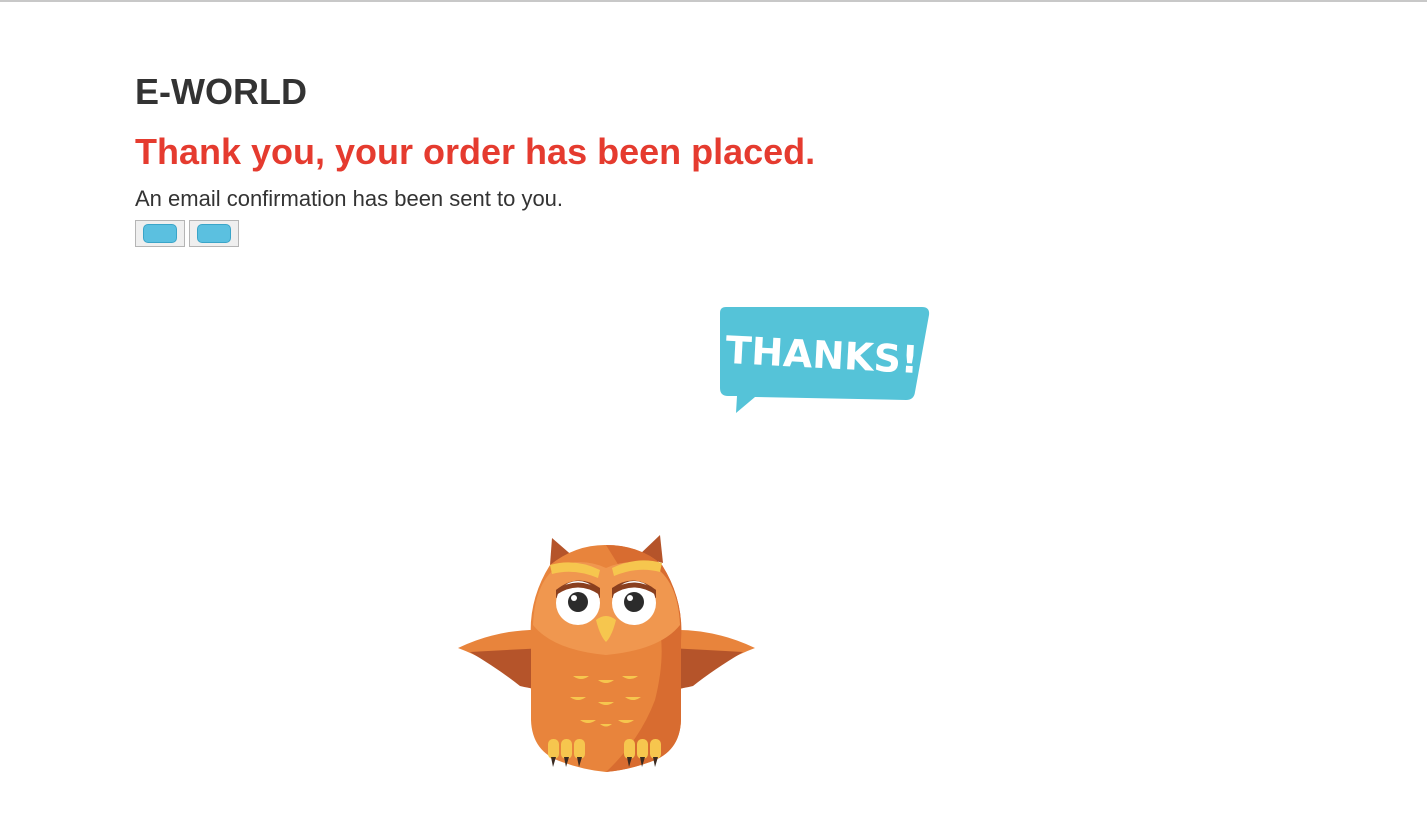 The width and height of the screenshot is (1427, 823). I want to click on owl-icon, so click(606, 653).